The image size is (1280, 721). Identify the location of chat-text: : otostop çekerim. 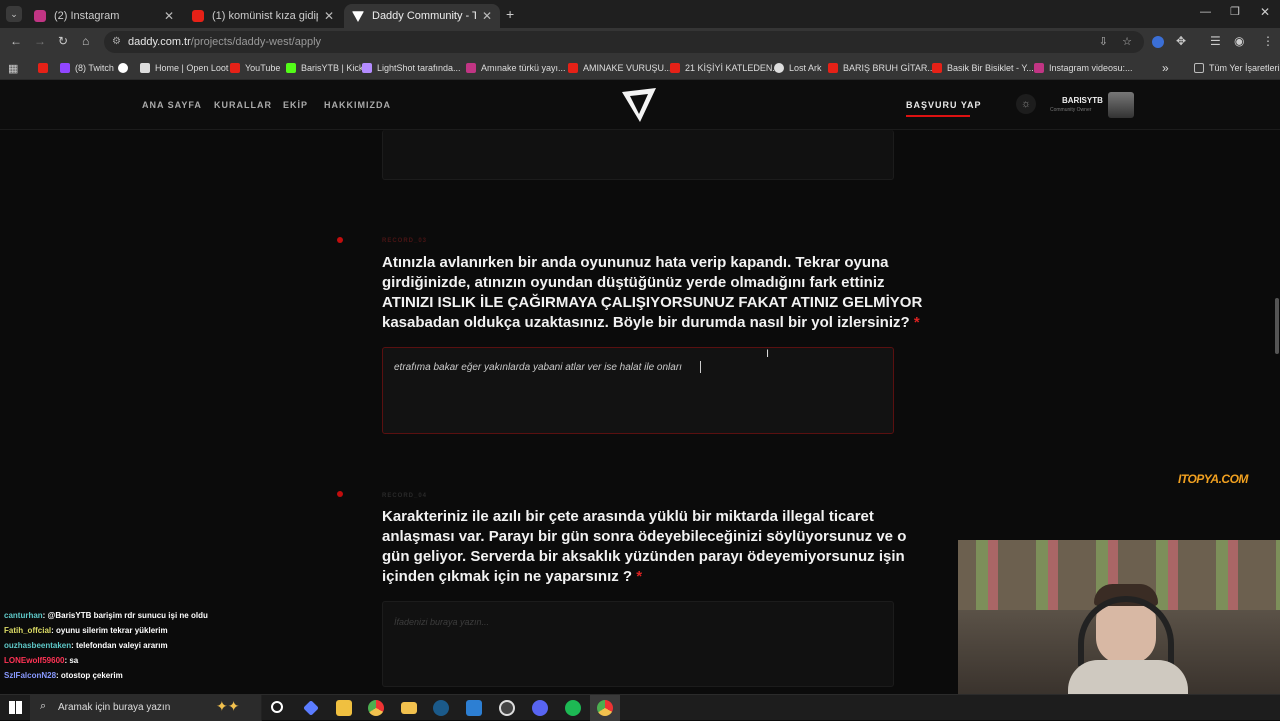
(89, 675).